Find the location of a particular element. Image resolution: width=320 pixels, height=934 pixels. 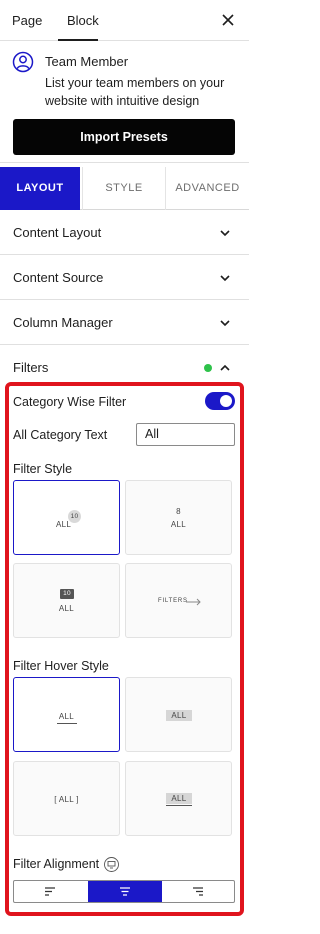

section-label: Column Manager is located at coordinates (63, 322).